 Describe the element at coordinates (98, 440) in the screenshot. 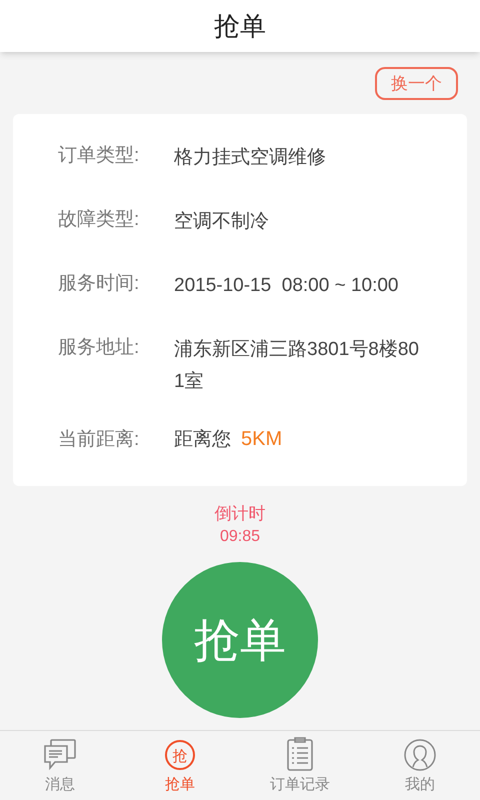

I see `field-label: 当前距离:` at that location.